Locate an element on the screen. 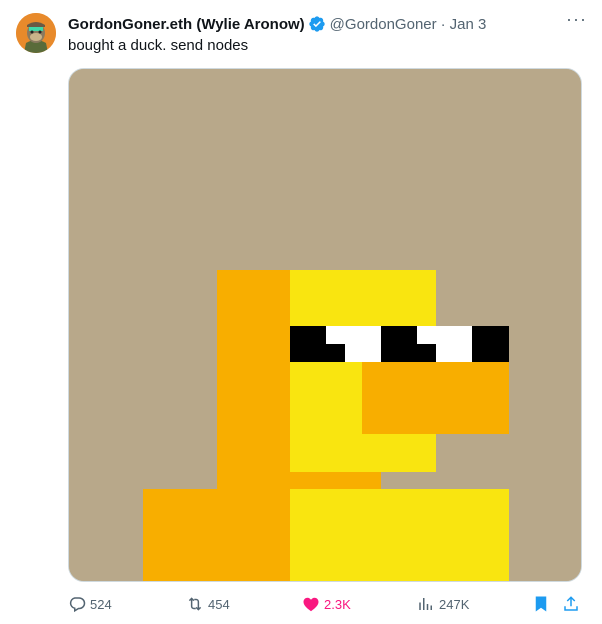 This screenshot has width=602, height=624. handle: @GordonGoner is located at coordinates (383, 24).